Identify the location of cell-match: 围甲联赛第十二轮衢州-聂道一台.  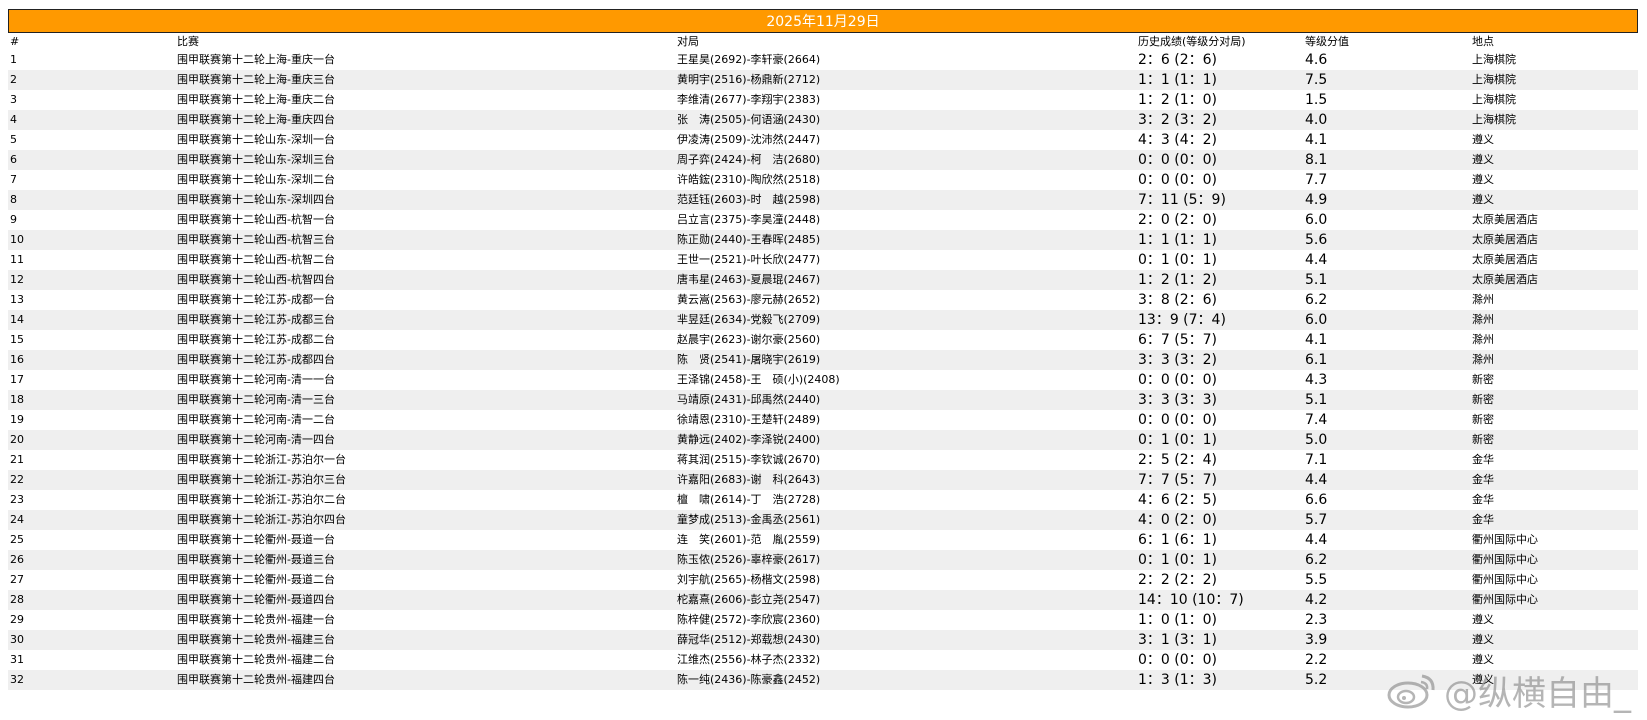
(425, 540).